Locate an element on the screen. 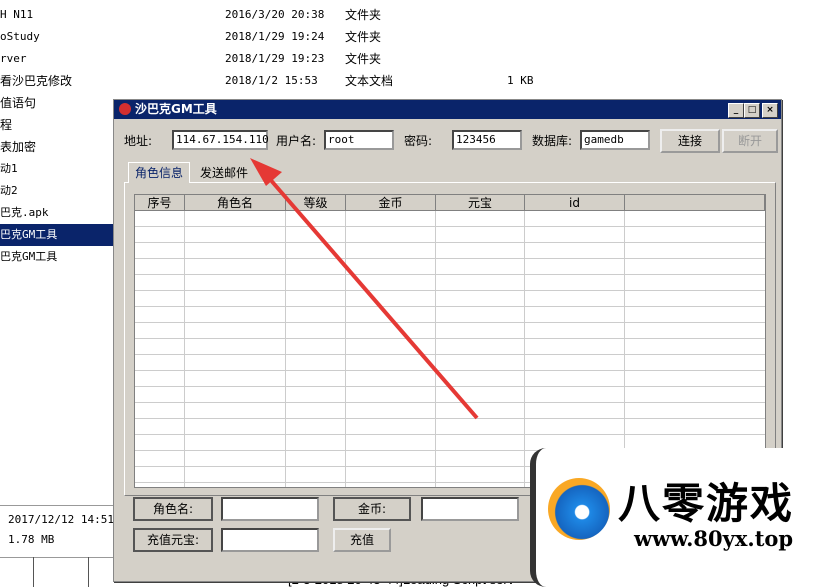 The width and height of the screenshot is (831, 587). arrow-shaft is located at coordinates (369, 294).